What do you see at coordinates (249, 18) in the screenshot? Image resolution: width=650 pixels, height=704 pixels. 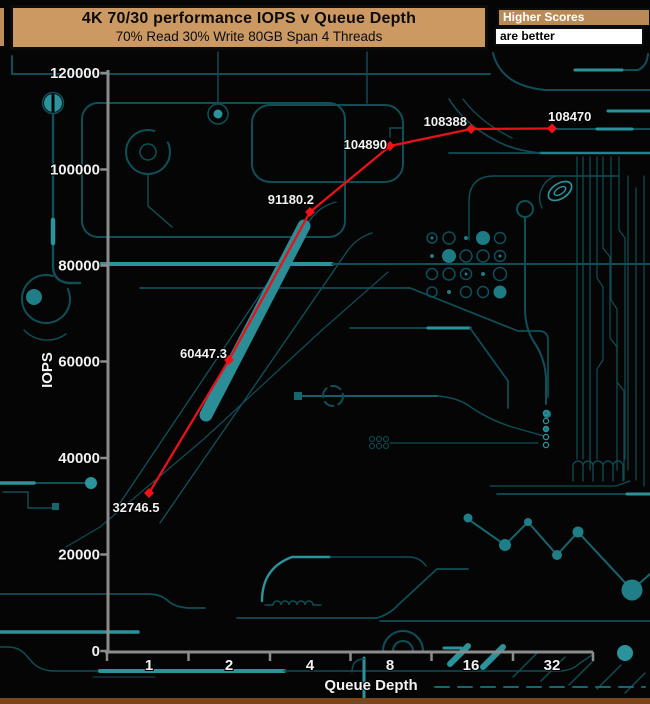 I see `page-title: 4K 70/30 performance IOPS v Queue Depth` at bounding box center [249, 18].